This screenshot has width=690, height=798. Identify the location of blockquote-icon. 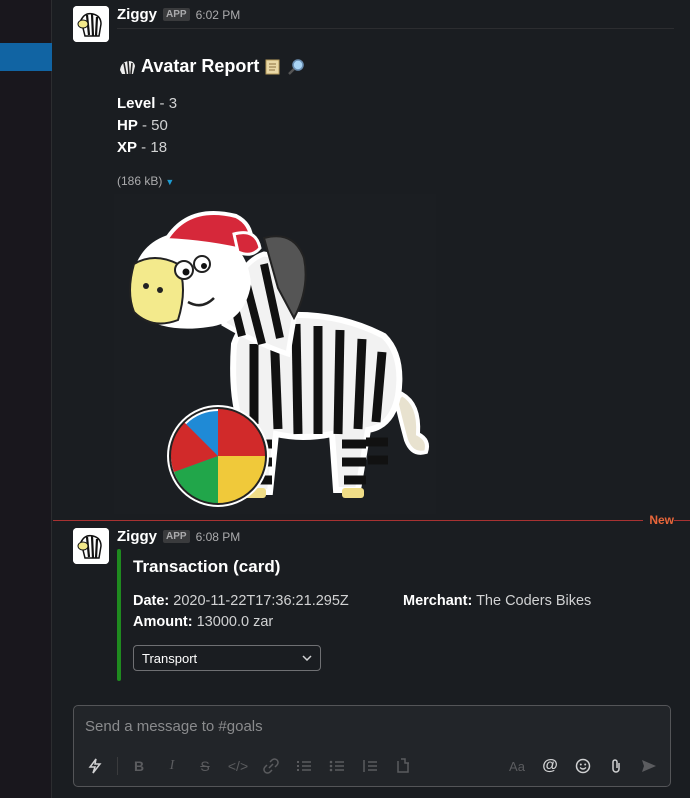
(370, 766).